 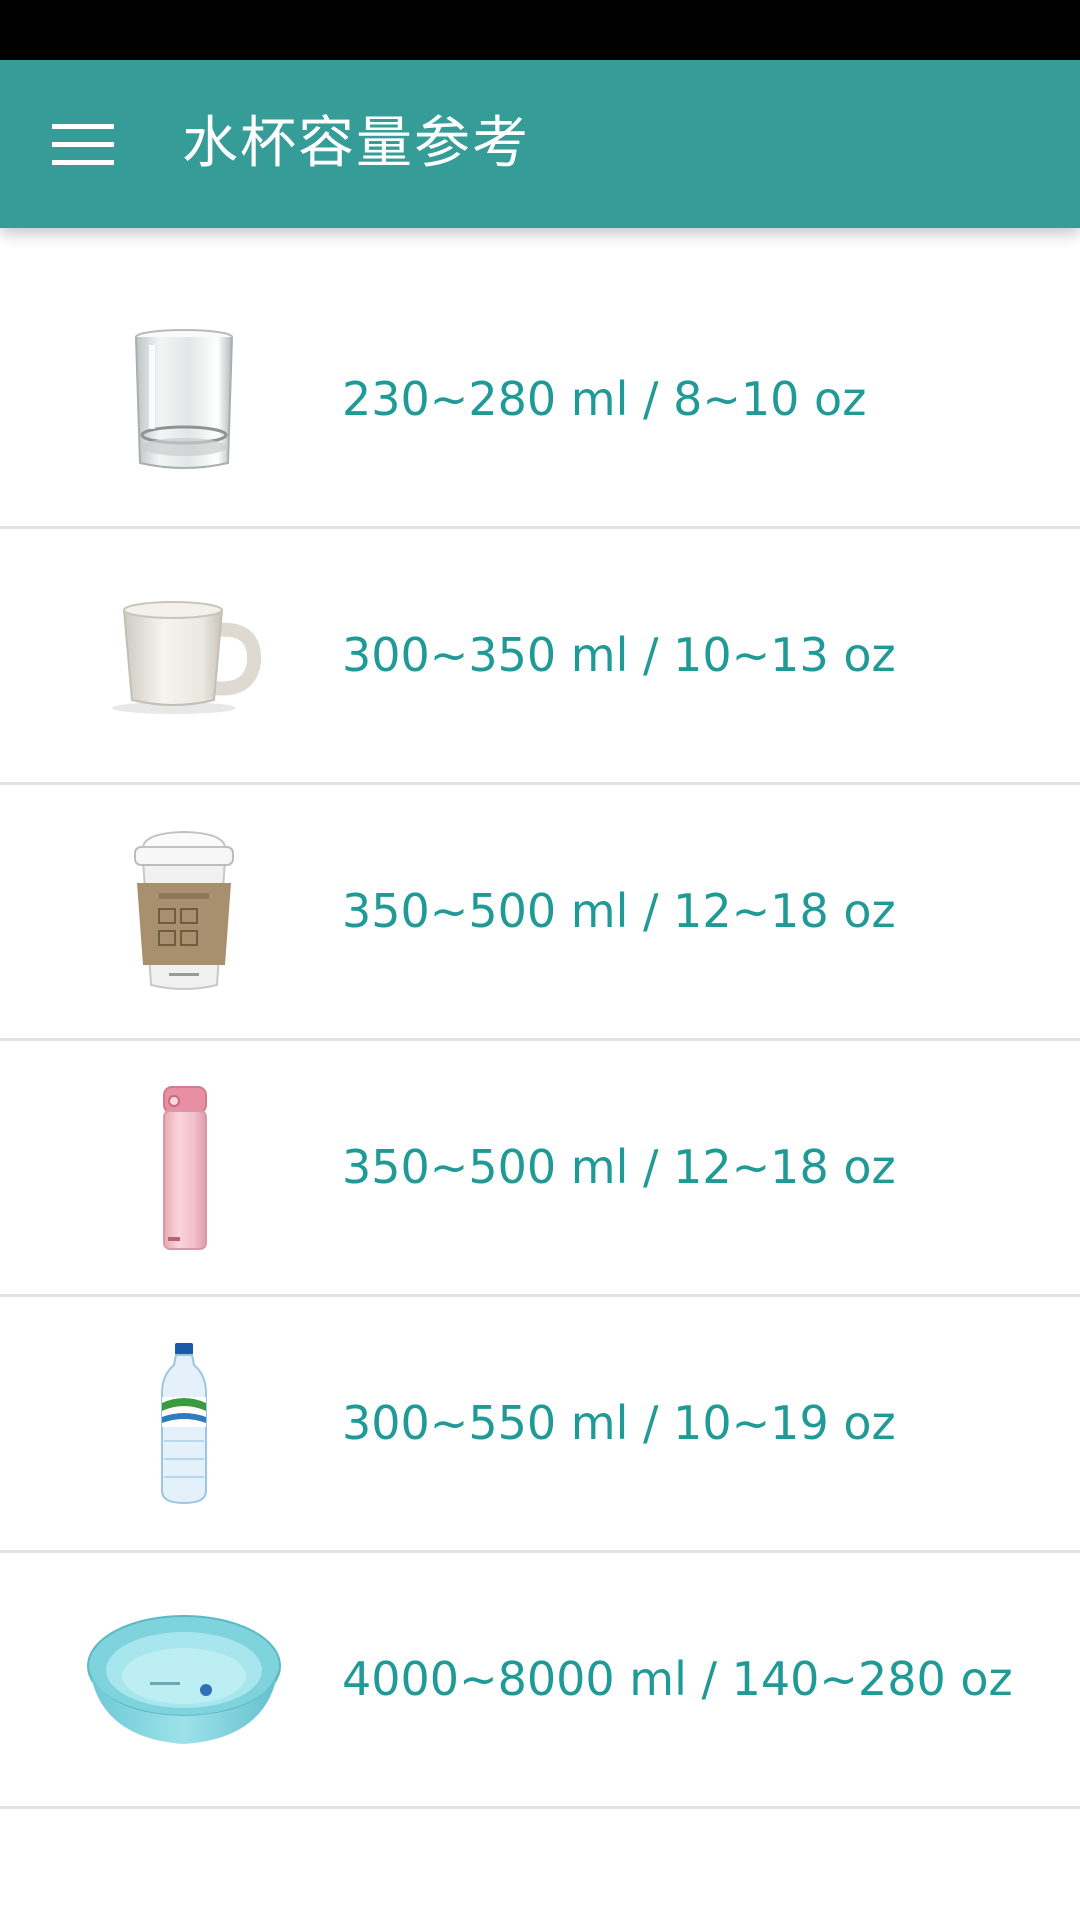 I want to click on hamburger-menu-icon, so click(x=84, y=144).